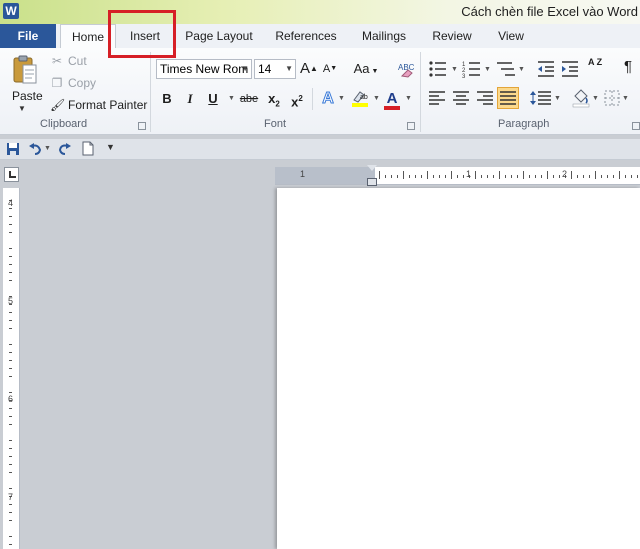 The height and width of the screenshot is (549, 640). What do you see at coordinates (309, 69) in the screenshot?
I see `grow-font-button: A▲` at bounding box center [309, 69].